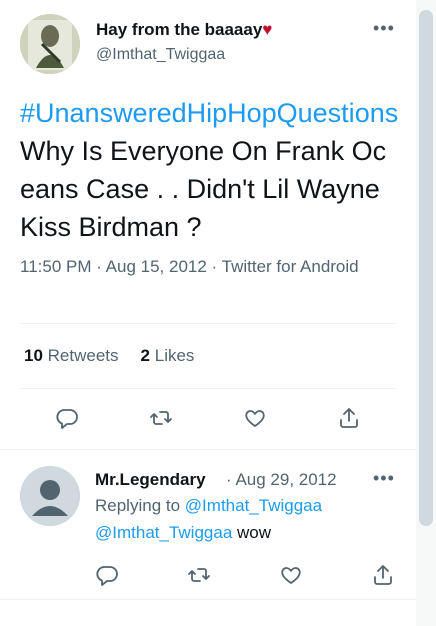  What do you see at coordinates (426, 268) in the screenshot?
I see `scrollbar-thumb` at bounding box center [426, 268].